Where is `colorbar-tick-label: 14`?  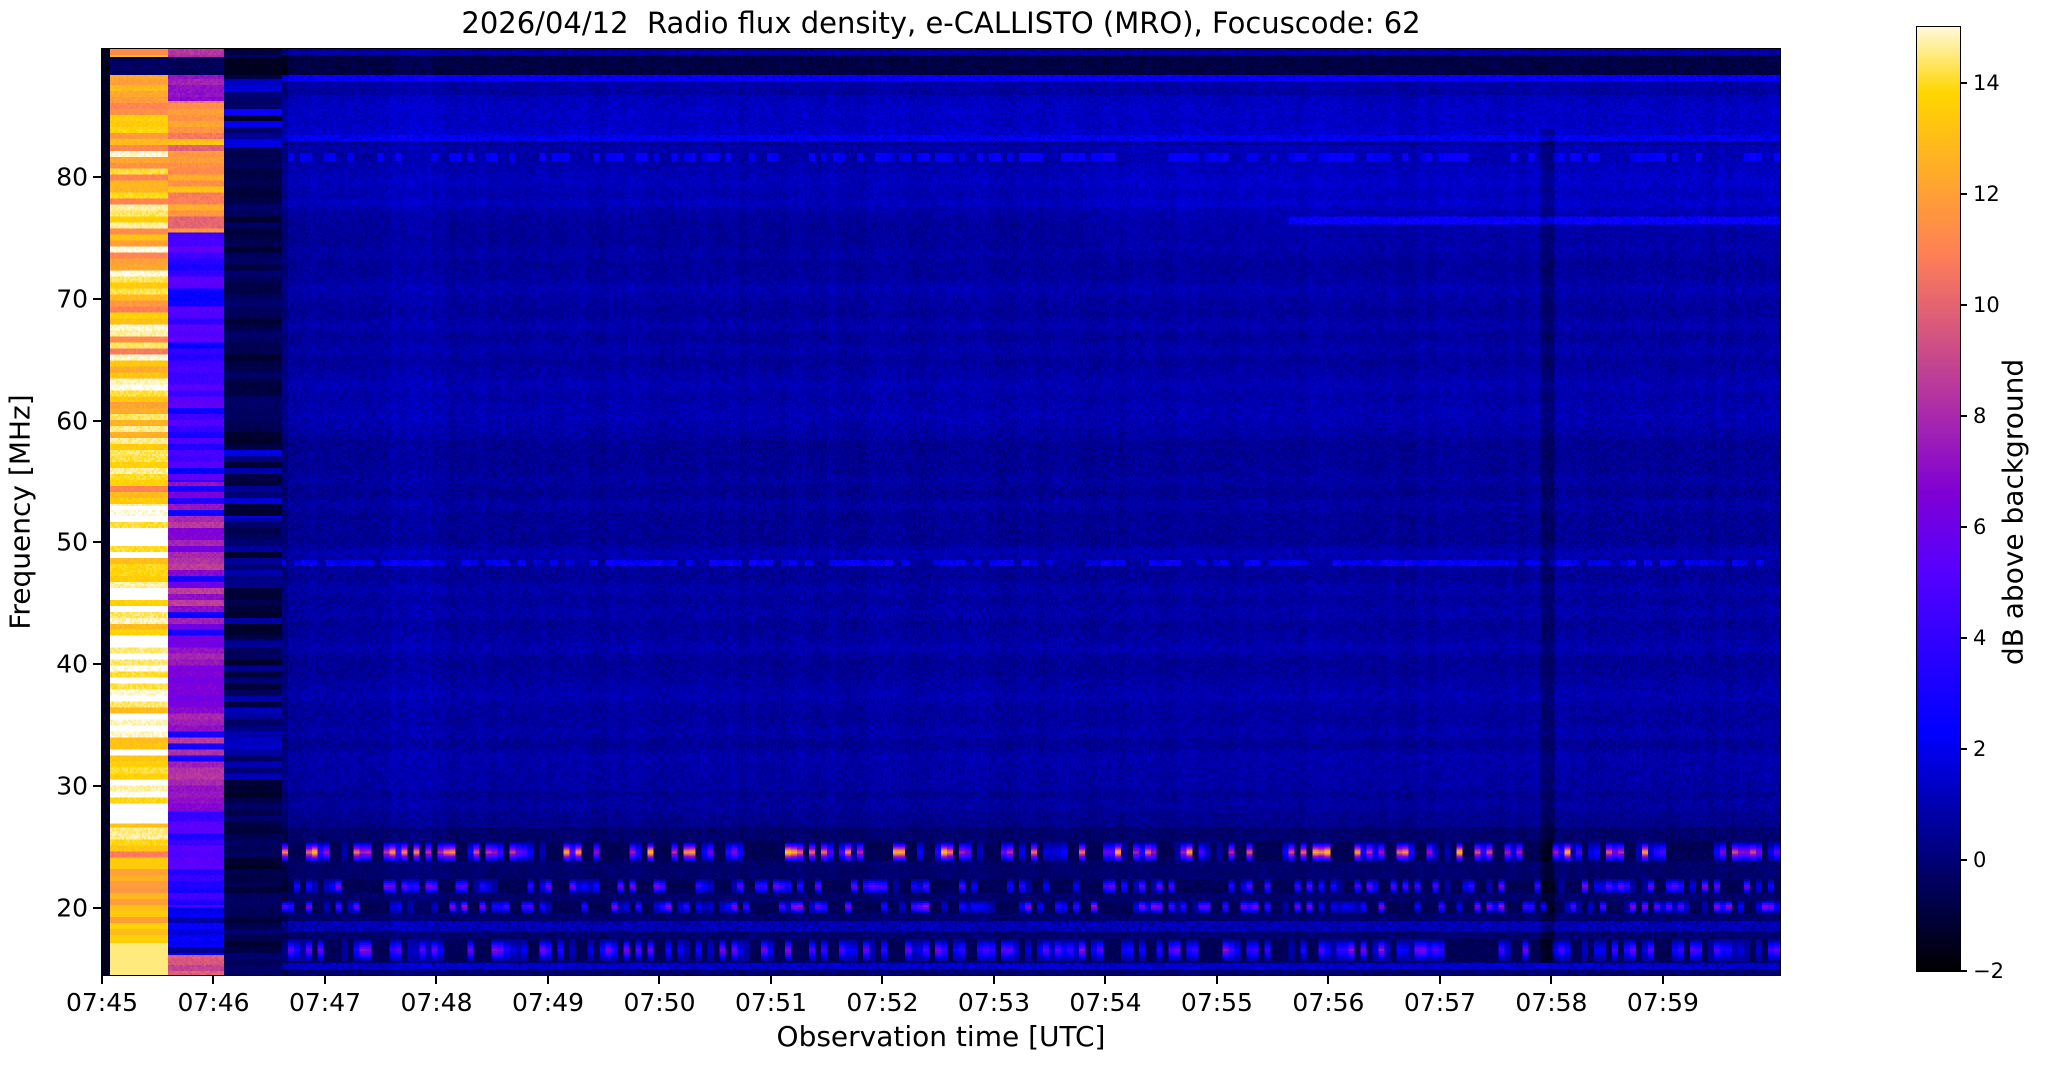
colorbar-tick-label: 14 is located at coordinates (1986, 82).